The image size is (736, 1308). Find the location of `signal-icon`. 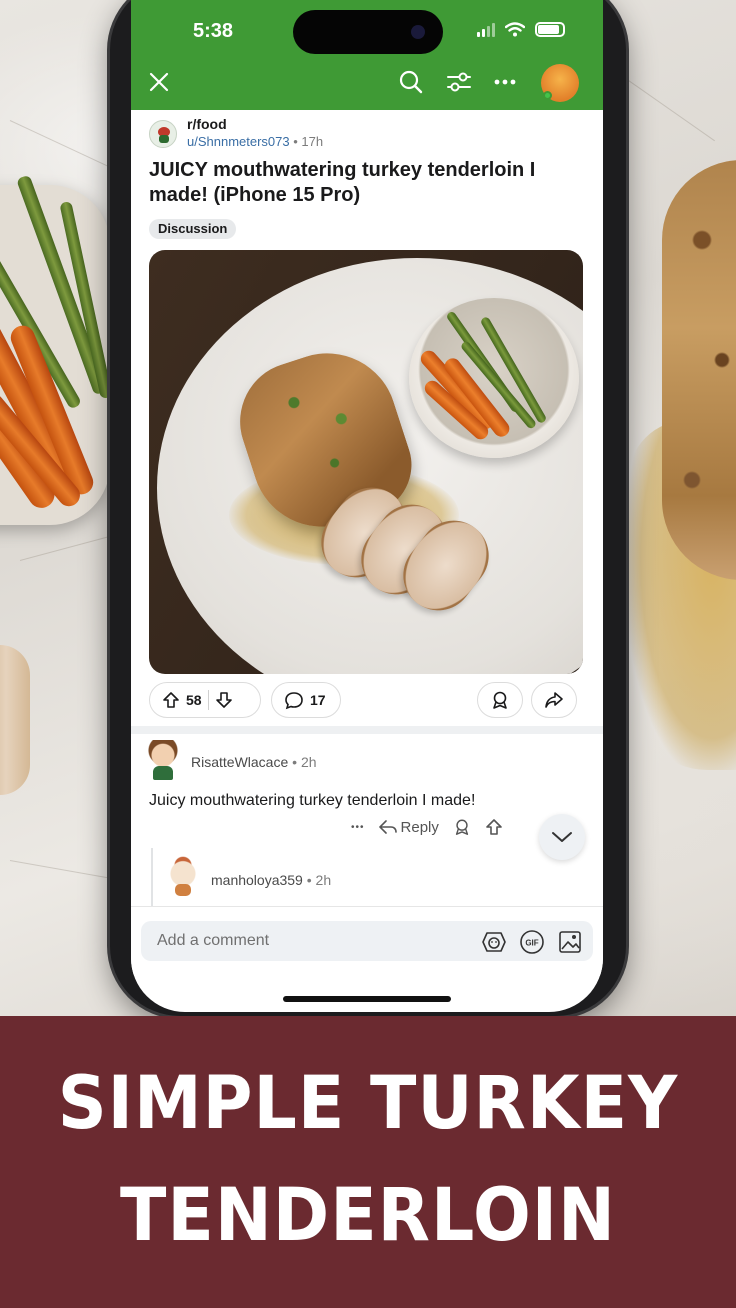

signal-icon is located at coordinates (486, 29).